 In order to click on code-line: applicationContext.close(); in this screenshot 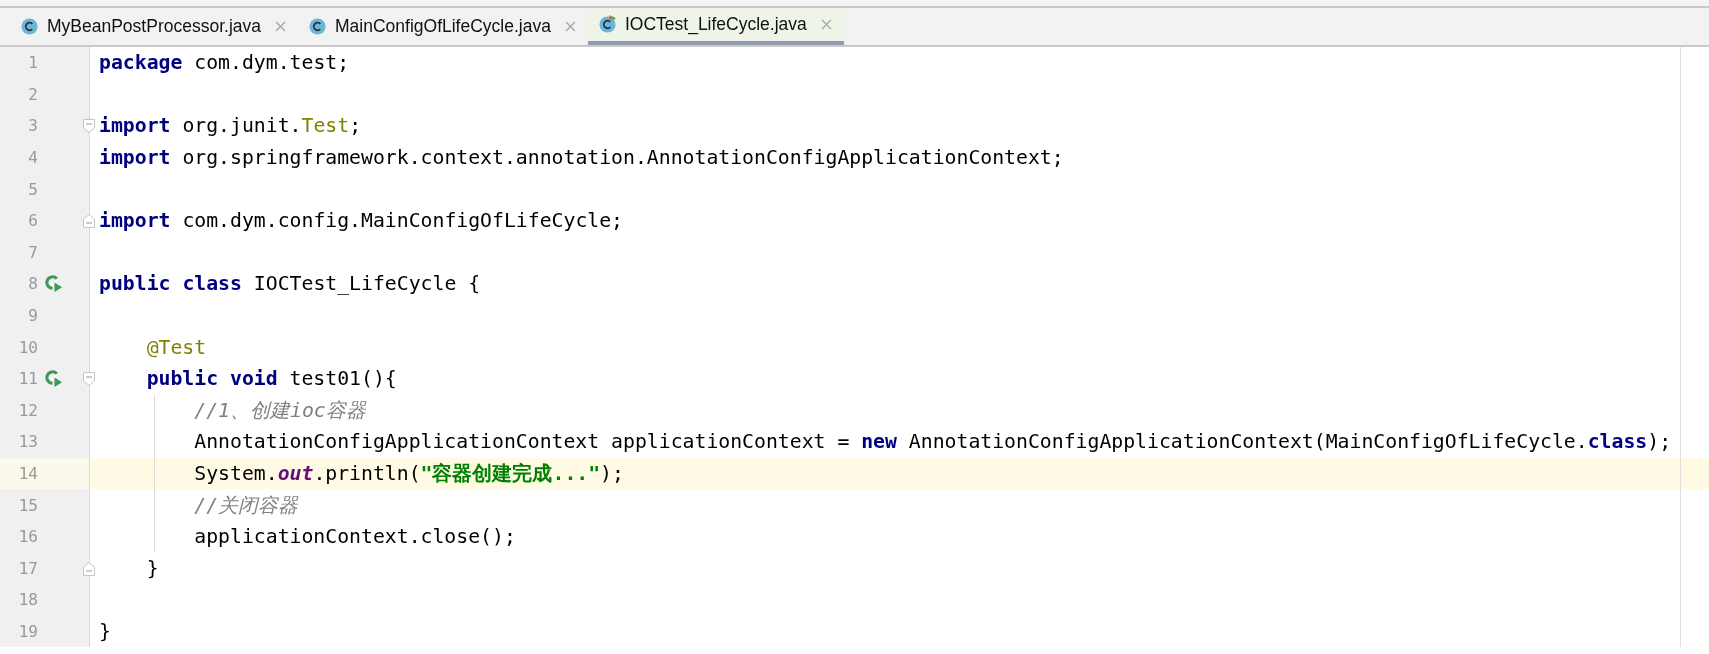, I will do `click(354, 537)`.